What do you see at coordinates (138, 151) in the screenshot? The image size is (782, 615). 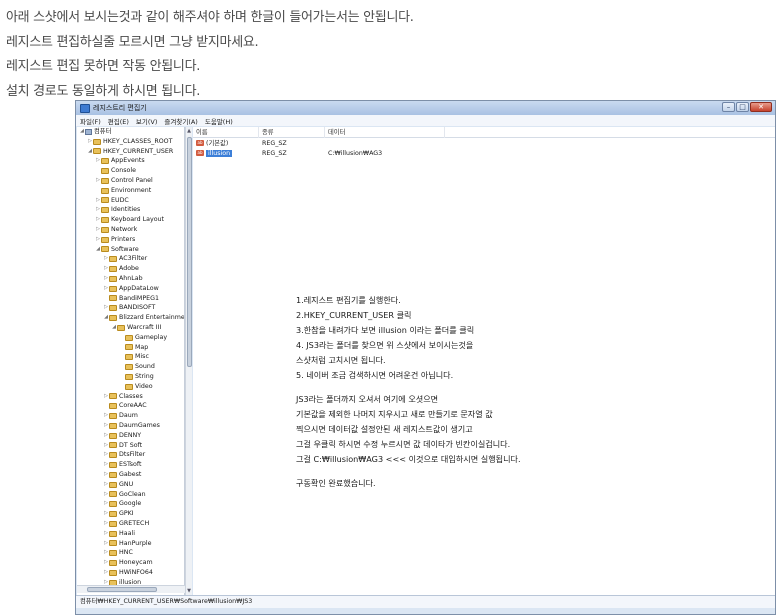 I see `tree-node-label: HKEY_CURRENT_USER` at bounding box center [138, 151].